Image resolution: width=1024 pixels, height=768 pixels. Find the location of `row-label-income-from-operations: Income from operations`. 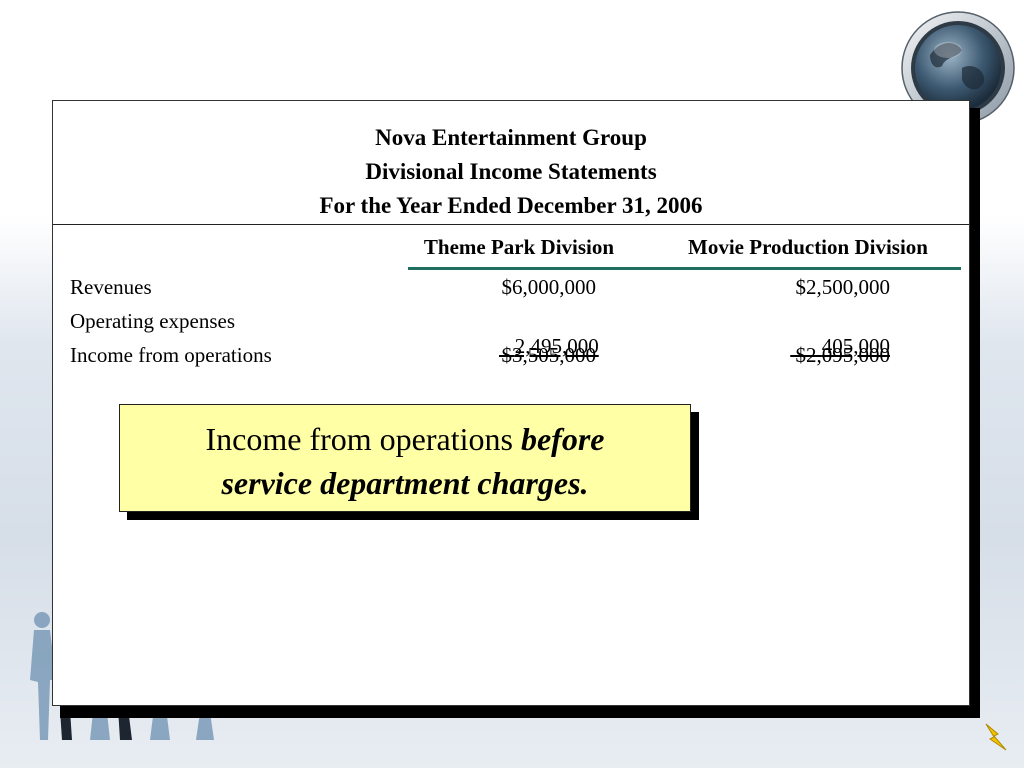

row-label-income-from-operations: Income from operations is located at coordinates (171, 355).